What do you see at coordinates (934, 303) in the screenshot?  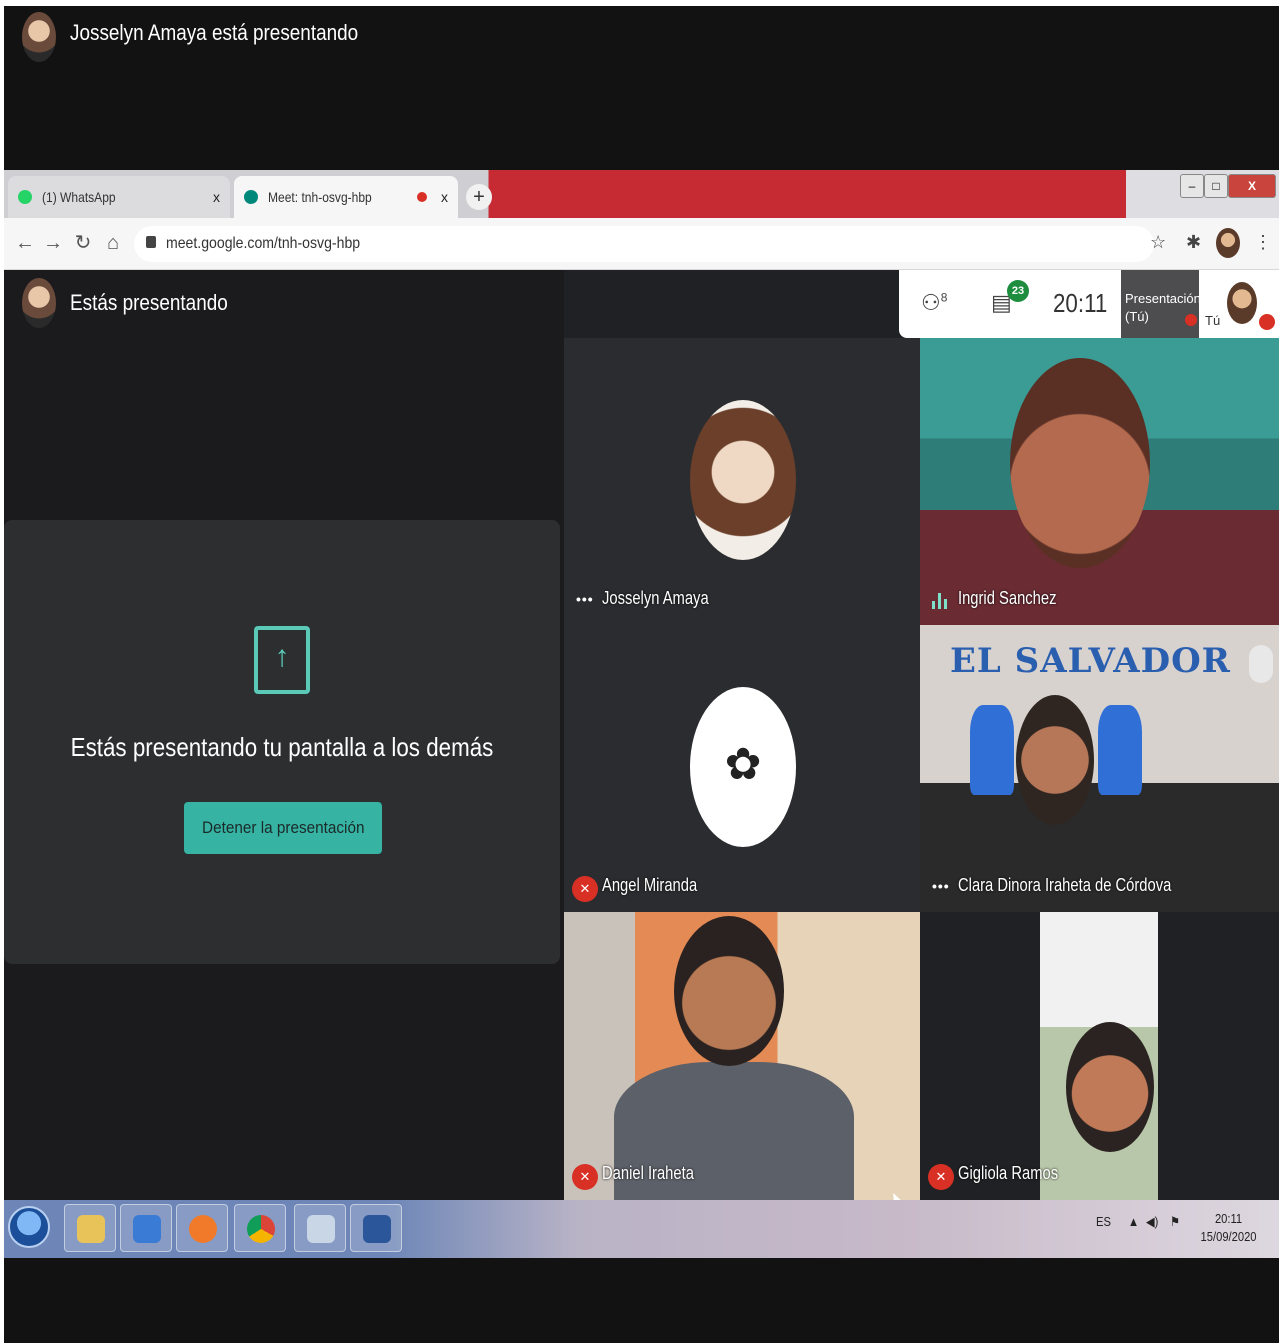 I see `people-icon: ⚇8` at bounding box center [934, 303].